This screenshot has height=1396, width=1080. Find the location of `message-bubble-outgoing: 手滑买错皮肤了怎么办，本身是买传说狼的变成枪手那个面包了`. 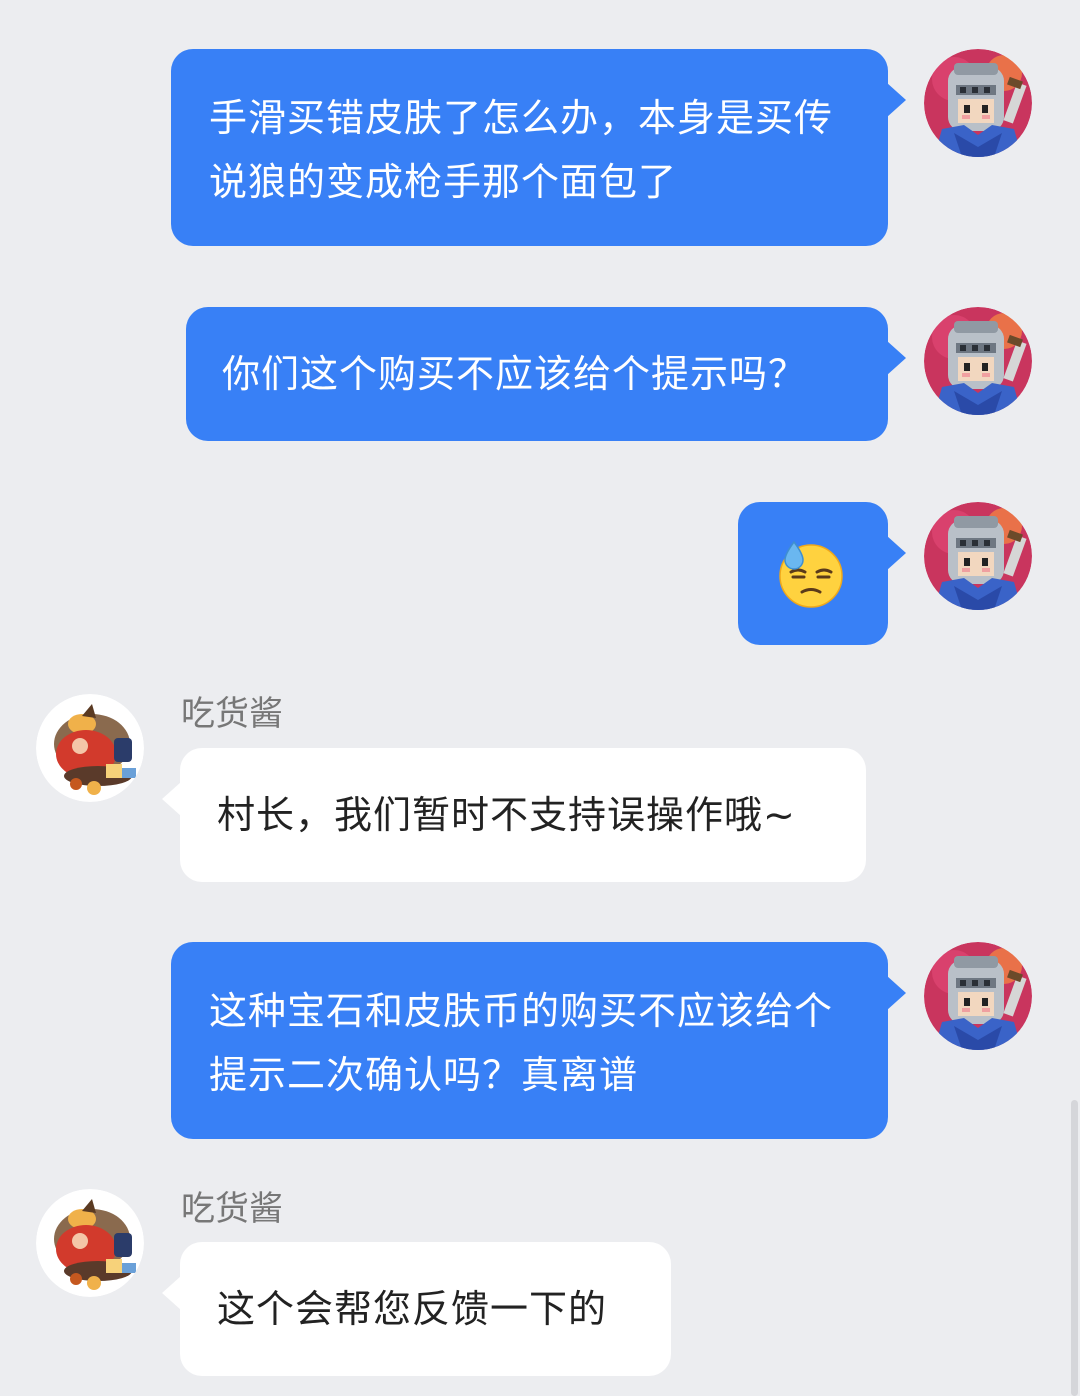

message-bubble-outgoing: 手滑买错皮肤了怎么办，本身是买传说狼的变成枪手那个面包了 is located at coordinates (538, 147).